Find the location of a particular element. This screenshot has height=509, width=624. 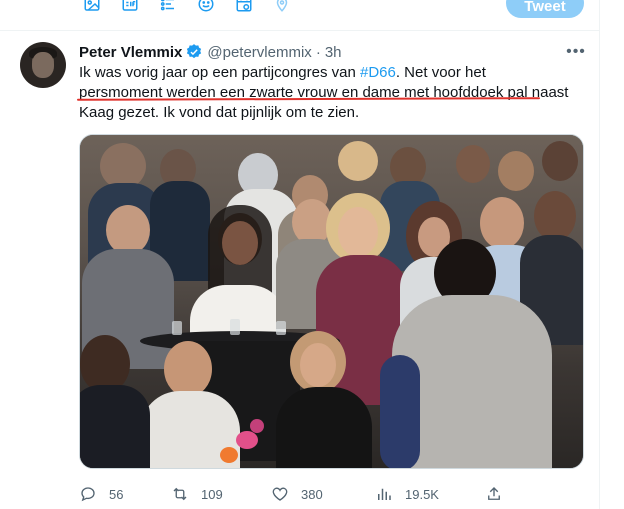

verified-badge-icon is located at coordinates (194, 52).